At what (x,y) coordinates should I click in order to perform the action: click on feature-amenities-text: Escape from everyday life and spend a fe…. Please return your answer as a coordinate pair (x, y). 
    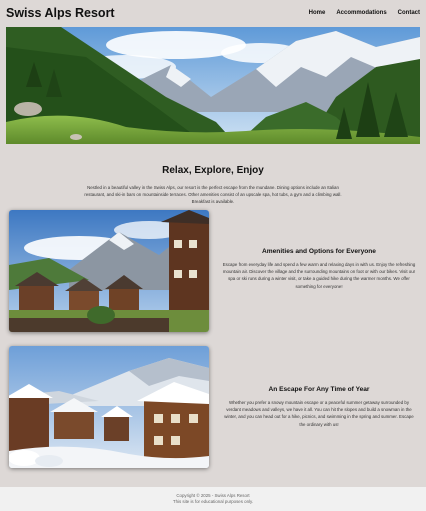
    Looking at the image, I should click on (319, 275).